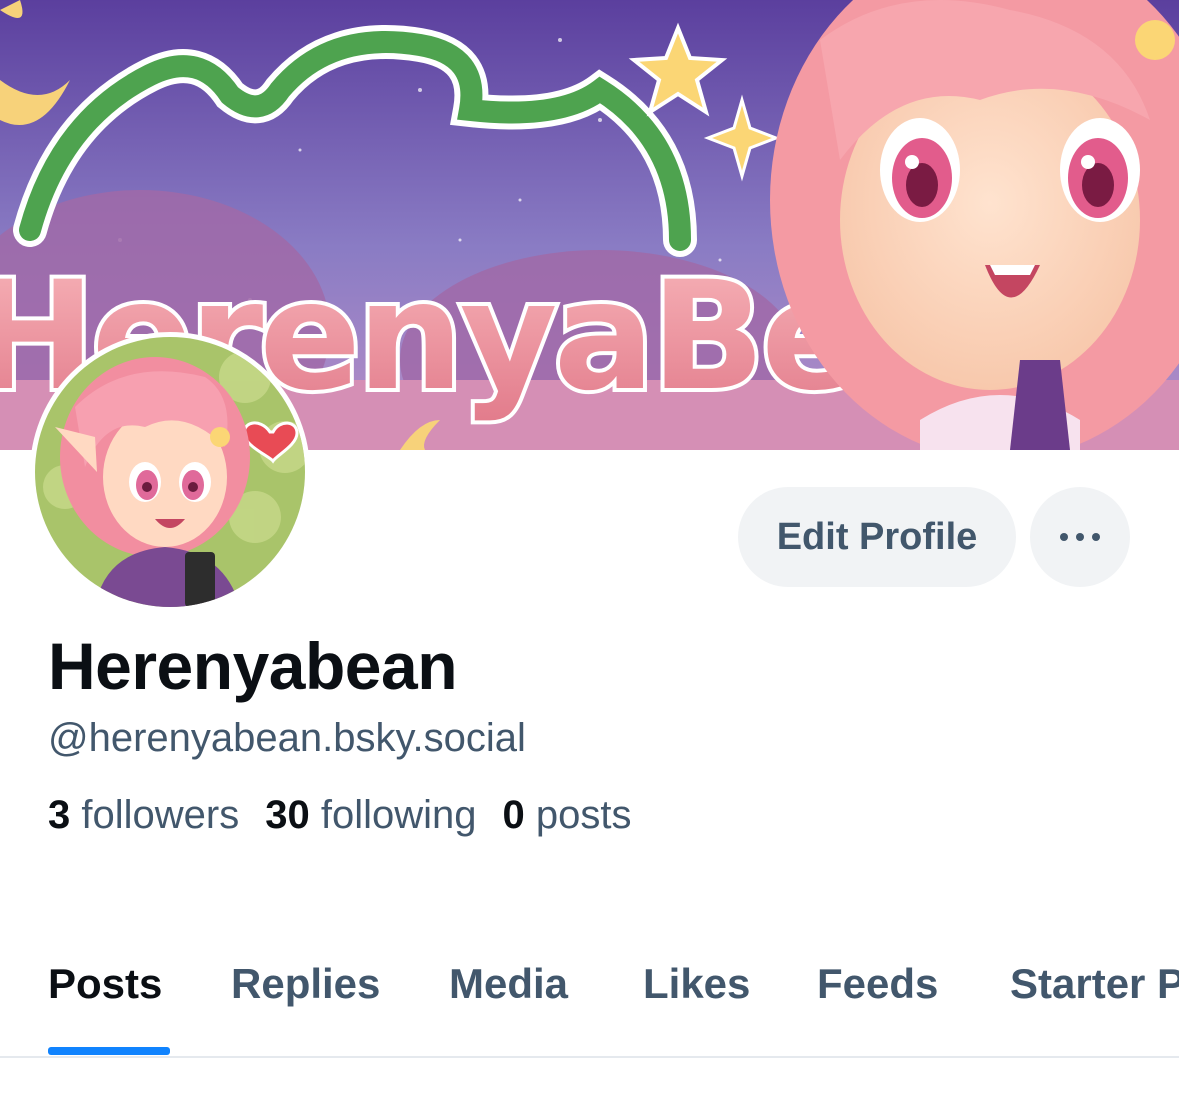 This screenshot has width=1179, height=1095. Describe the element at coordinates (160, 815) in the screenshot. I see `followers-label: followers` at that location.